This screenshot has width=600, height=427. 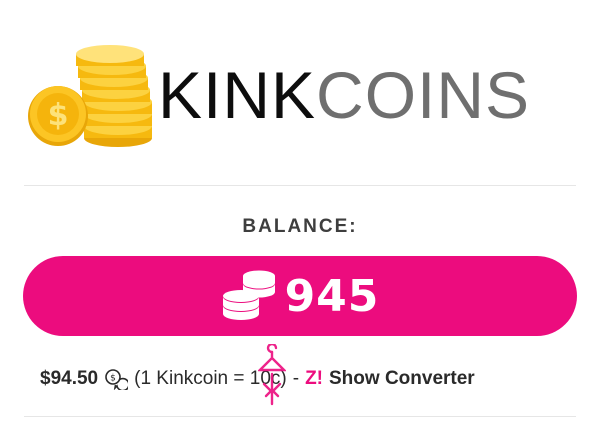 I want to click on coin-stack-icon, so click(x=248, y=295).